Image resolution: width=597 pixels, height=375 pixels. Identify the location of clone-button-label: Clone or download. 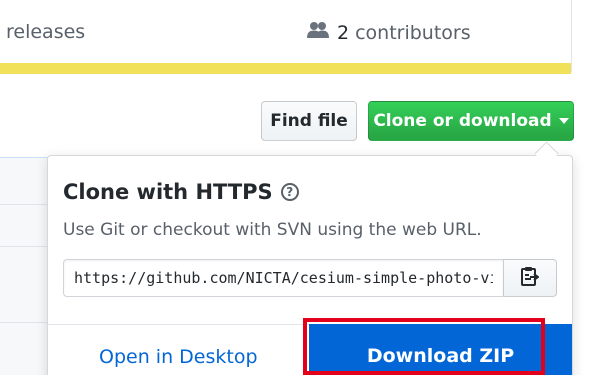
(462, 121).